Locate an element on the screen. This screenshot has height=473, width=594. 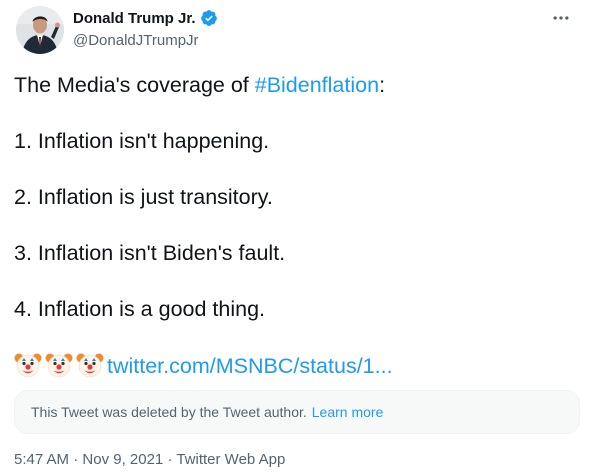
list-item: 3. Inflation isn't Biden's fault. is located at coordinates (150, 253).